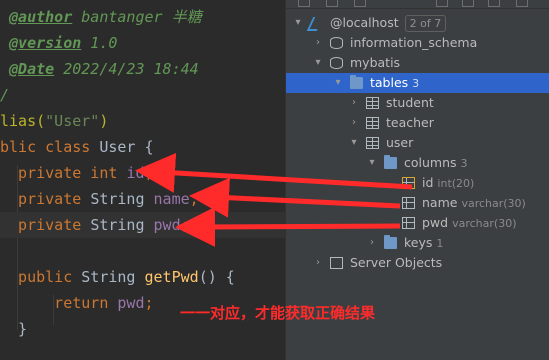 The image size is (549, 360). What do you see at coordinates (126, 69) in the screenshot?
I see `code-token: 2022/4/23 18:44` at bounding box center [126, 69].